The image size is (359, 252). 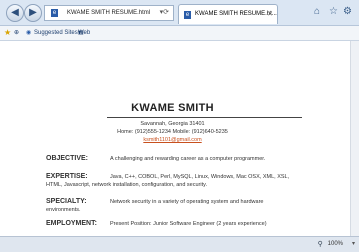 I want to click on forward-button: ▶, so click(x=33, y=13).